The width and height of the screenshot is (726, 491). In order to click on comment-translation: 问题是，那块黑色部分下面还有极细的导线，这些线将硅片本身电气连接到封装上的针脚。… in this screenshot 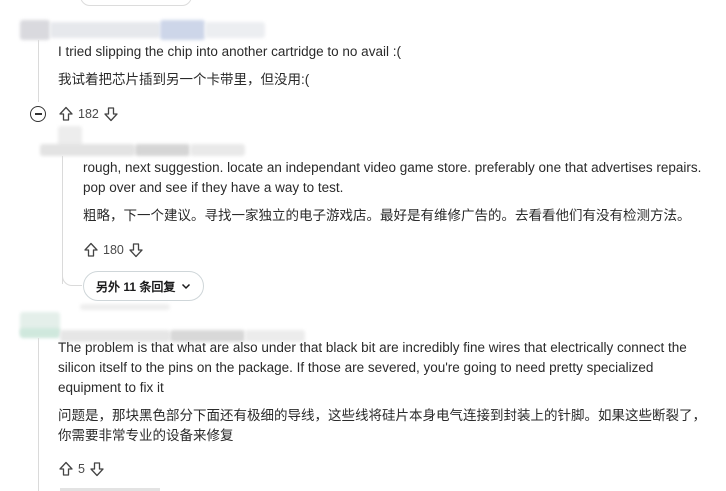, I will do `click(382, 425)`.